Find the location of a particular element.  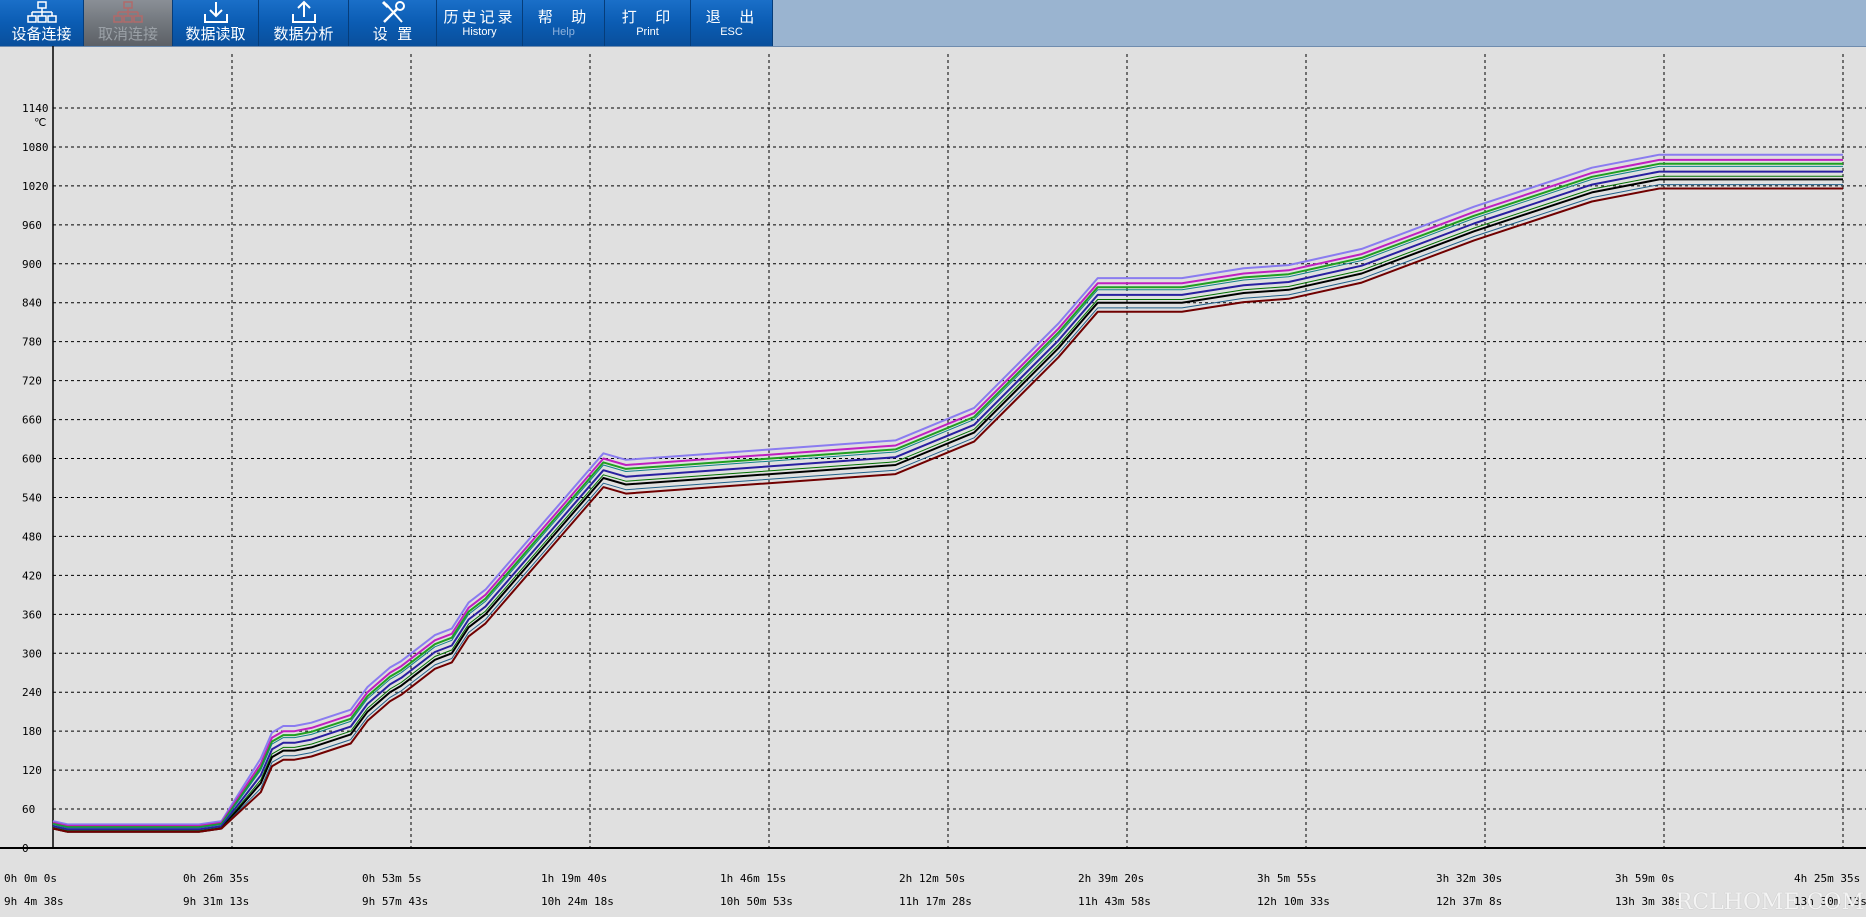

y-tick-label: 60 is located at coordinates (28, 809).